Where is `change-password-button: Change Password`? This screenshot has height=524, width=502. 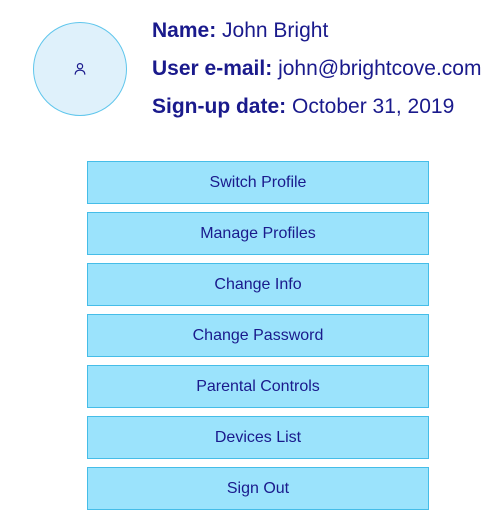
change-password-button: Change Password is located at coordinates (258, 335).